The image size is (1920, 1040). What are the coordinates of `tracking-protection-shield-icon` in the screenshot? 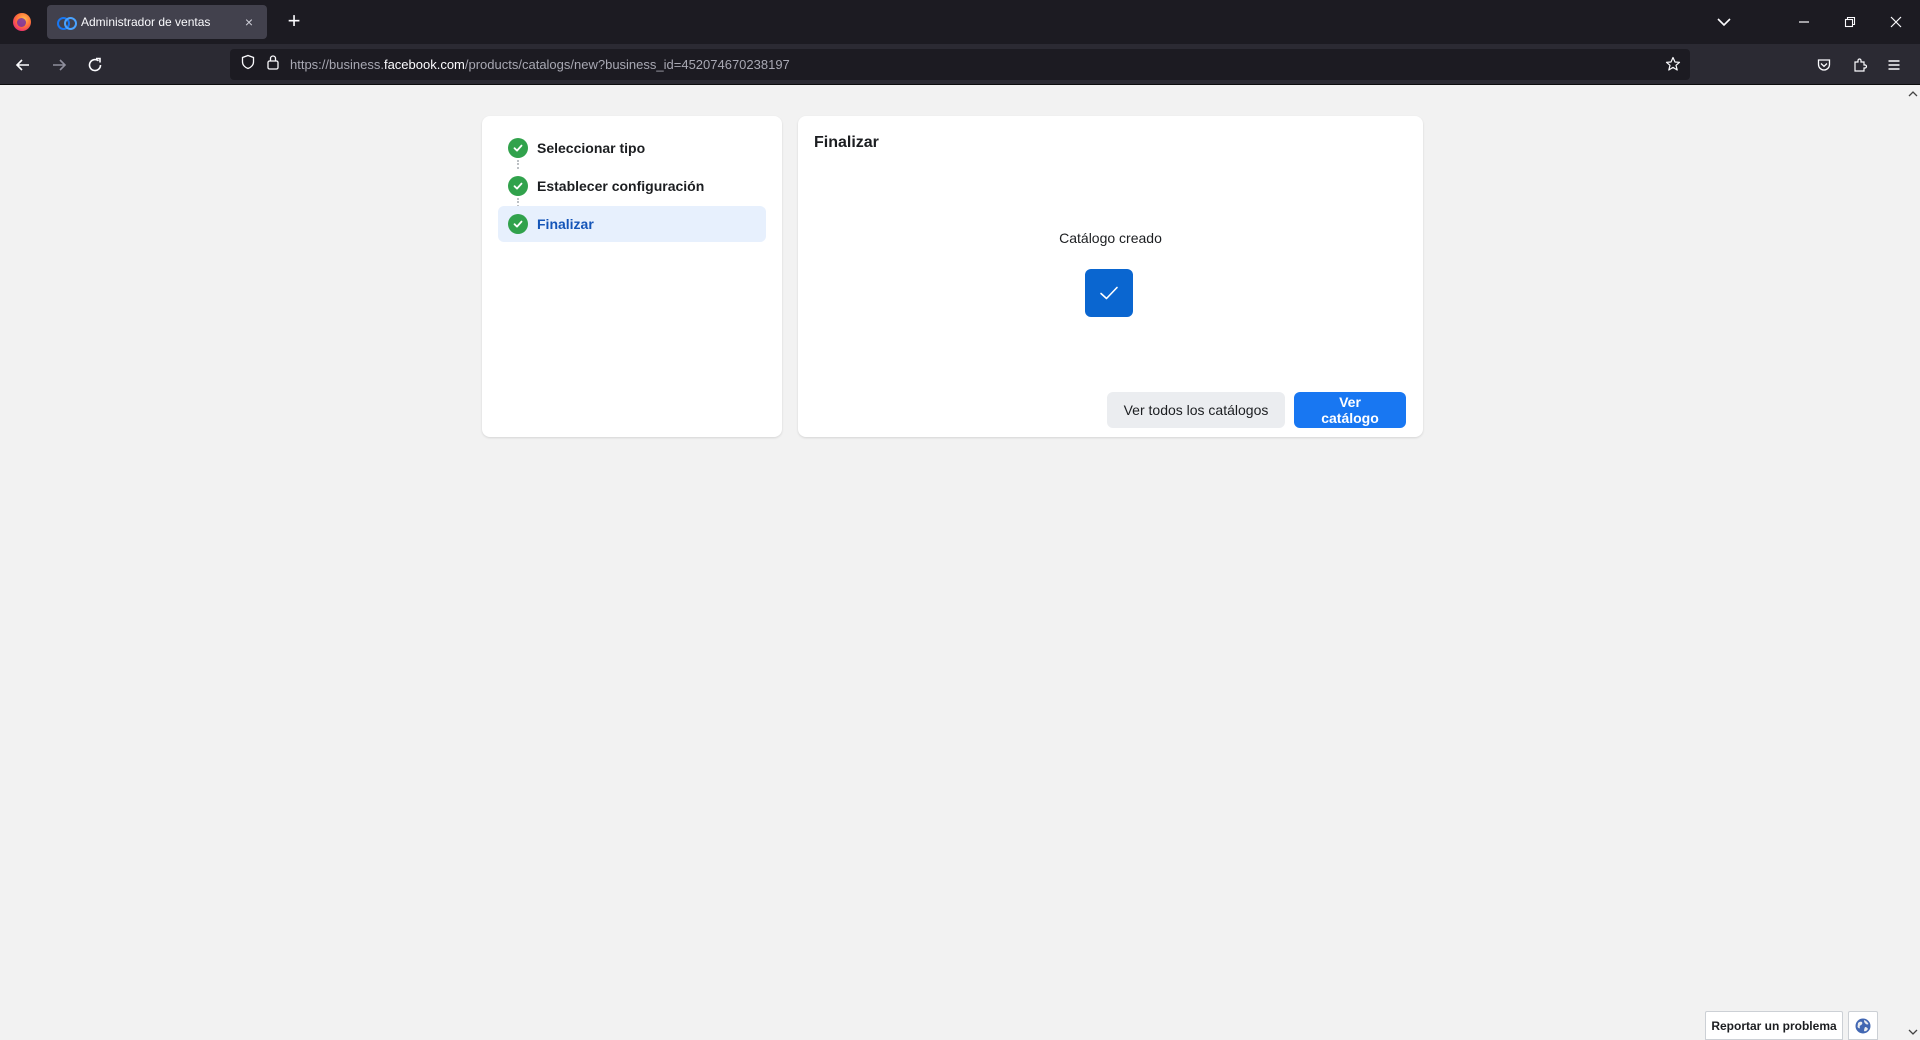 It's located at (248, 64).